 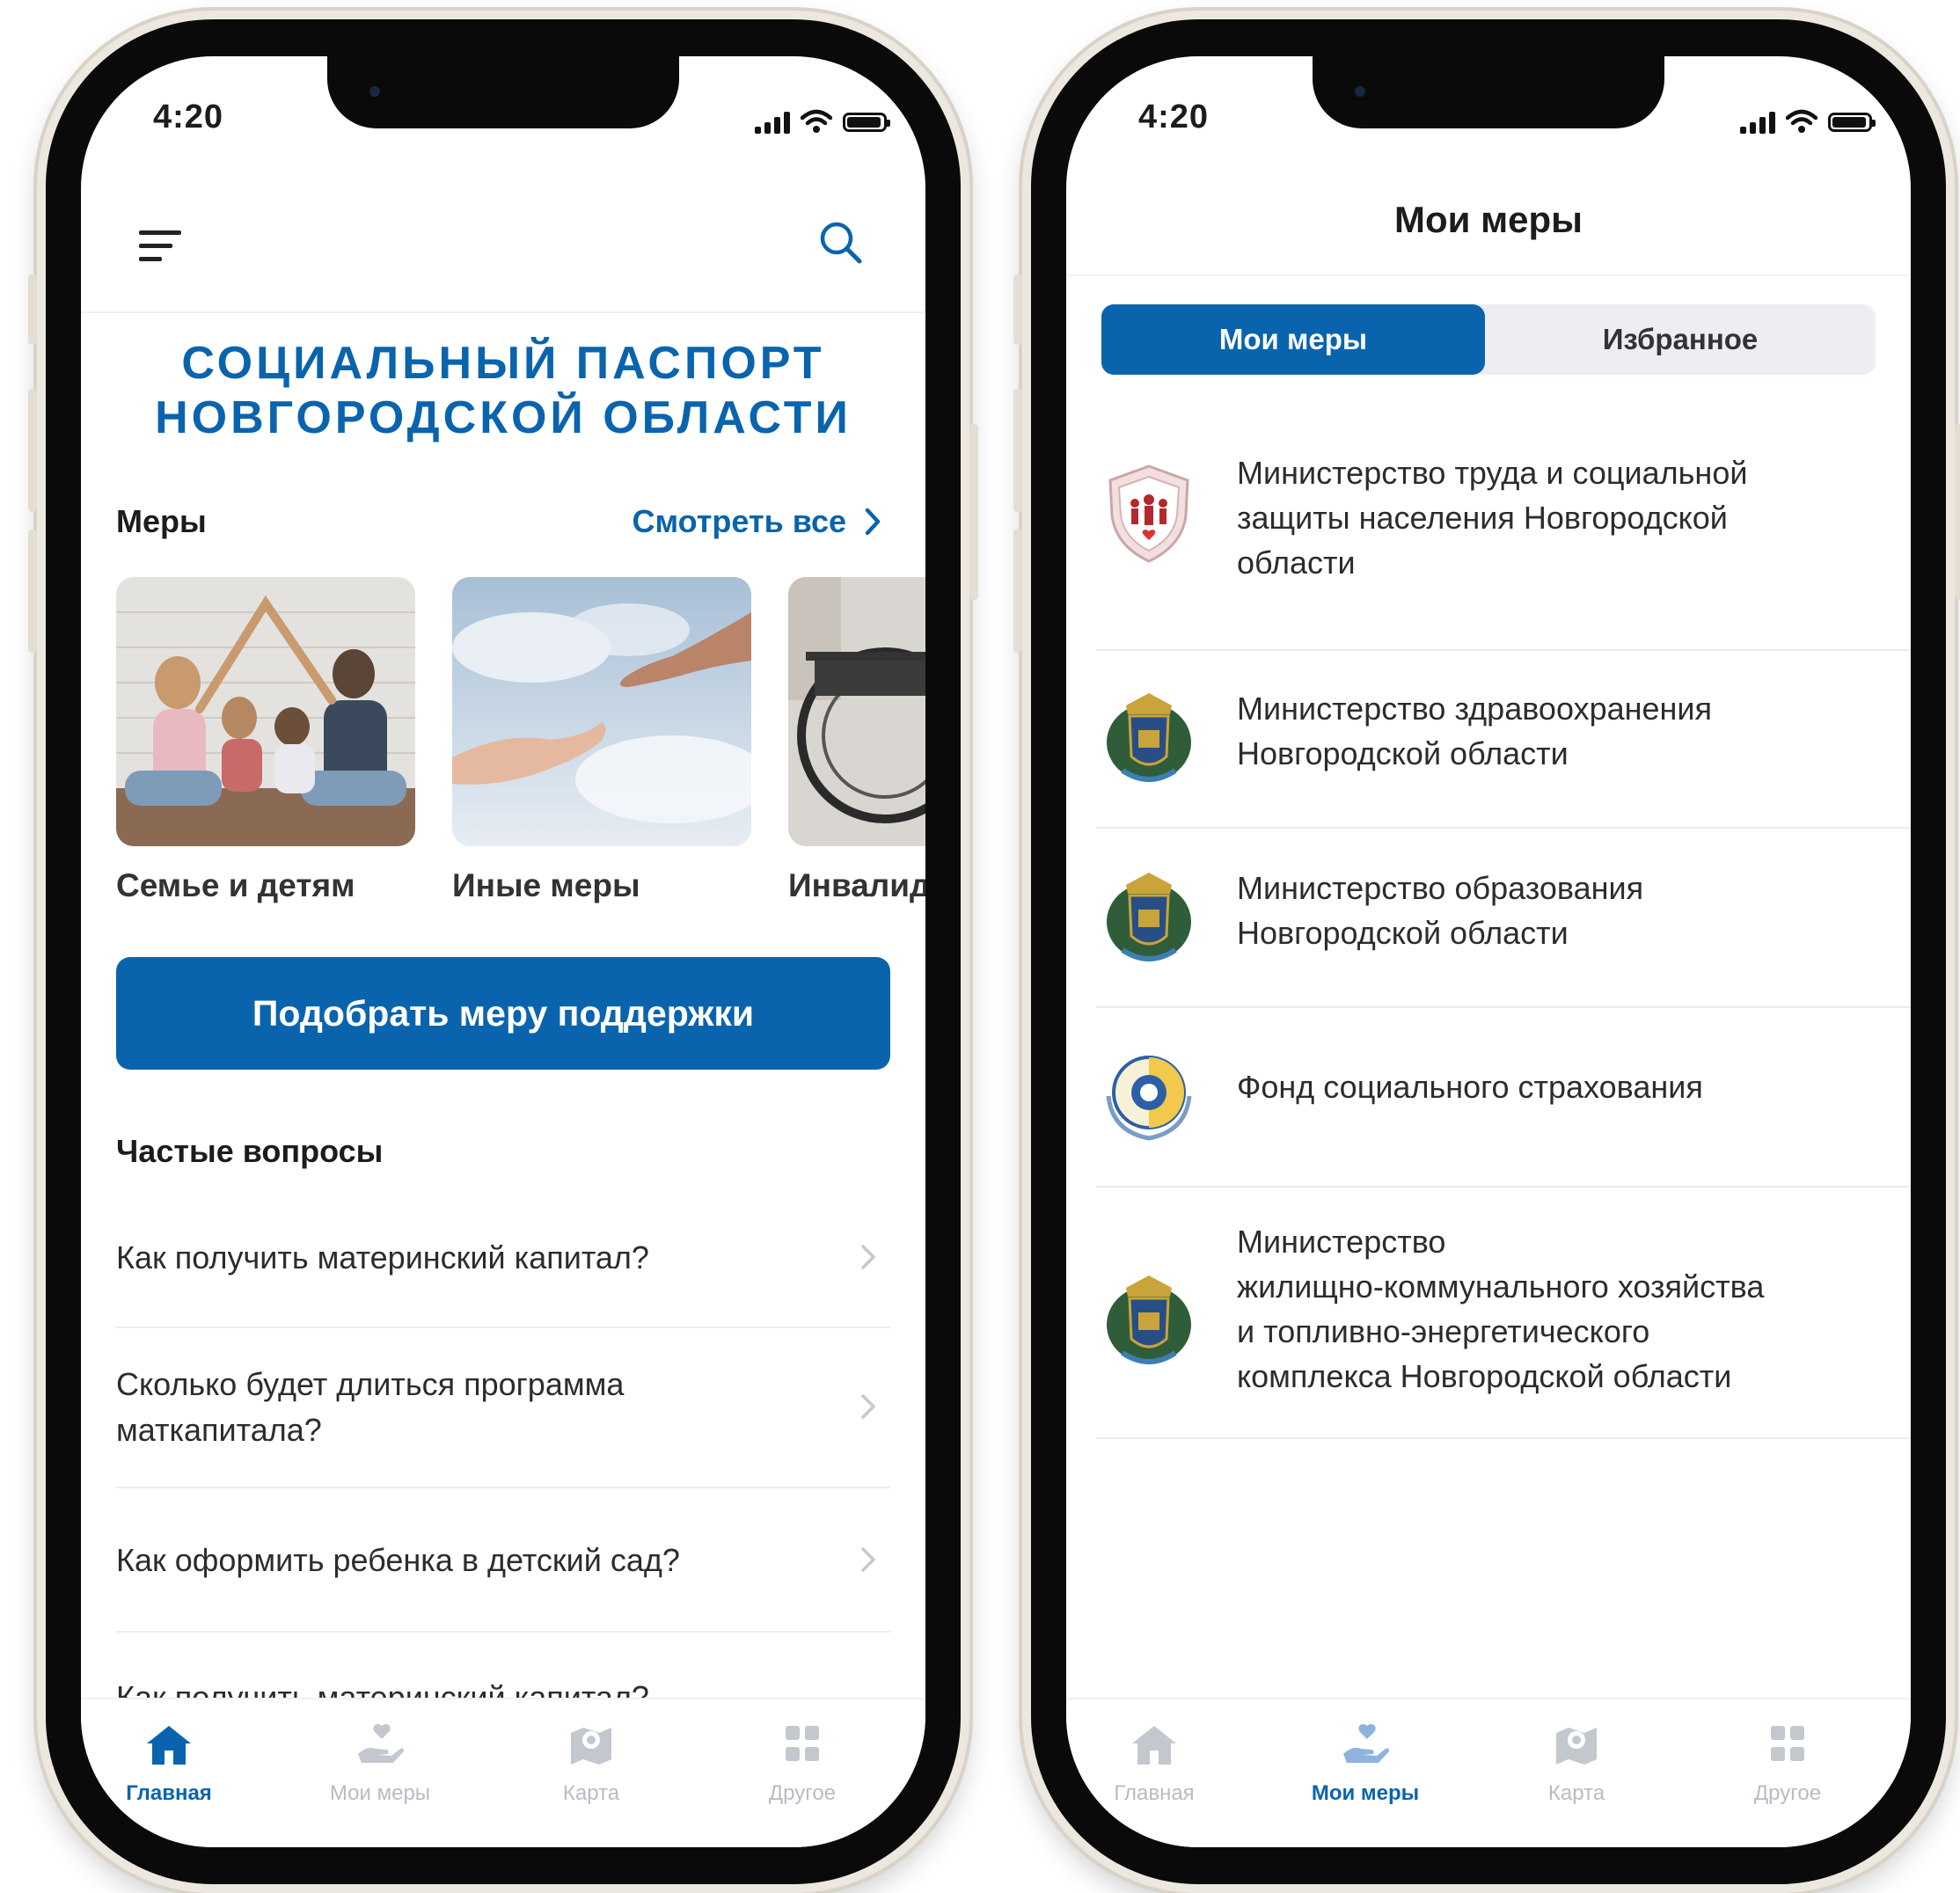 I want to click on measures-section-title: Меры, so click(x=162, y=521).